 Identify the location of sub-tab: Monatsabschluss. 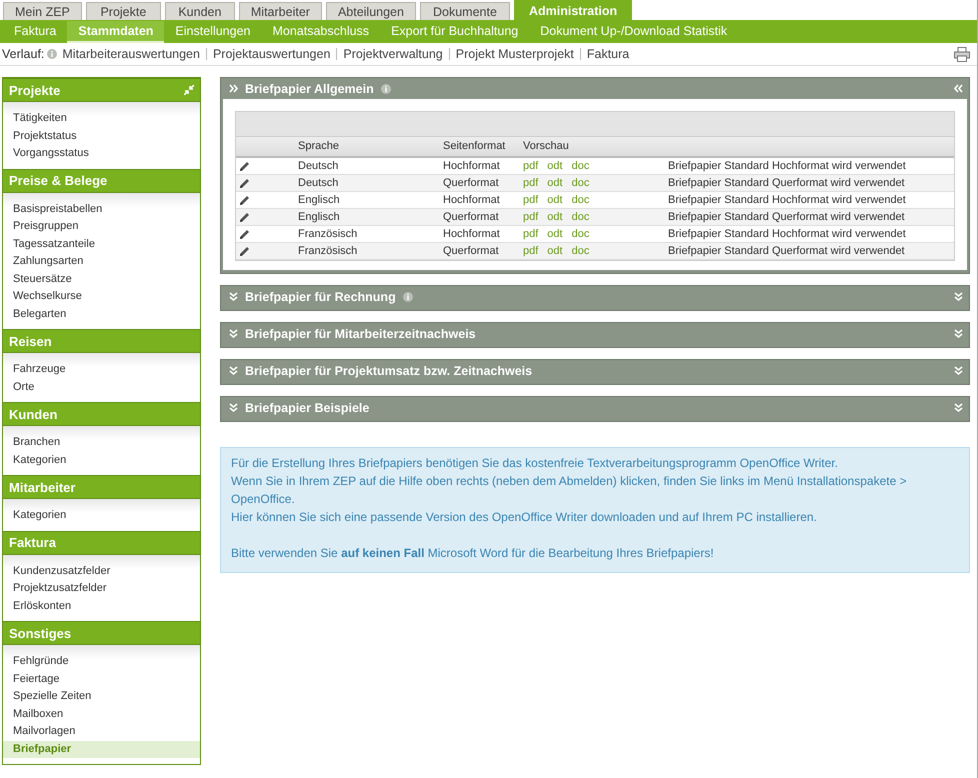
(320, 32).